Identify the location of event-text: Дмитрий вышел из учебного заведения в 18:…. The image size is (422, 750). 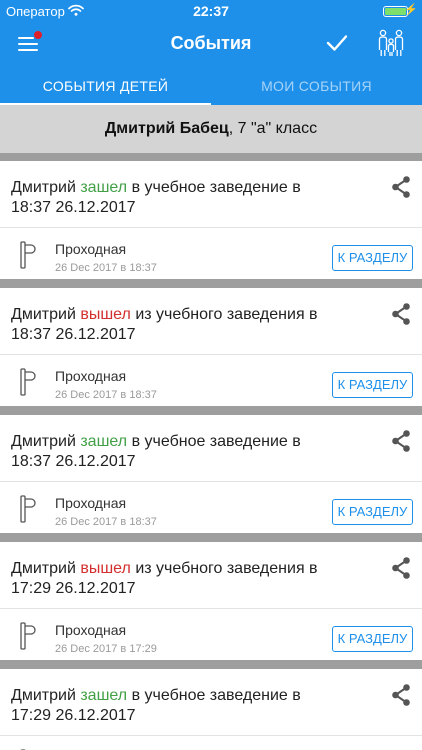
(191, 325).